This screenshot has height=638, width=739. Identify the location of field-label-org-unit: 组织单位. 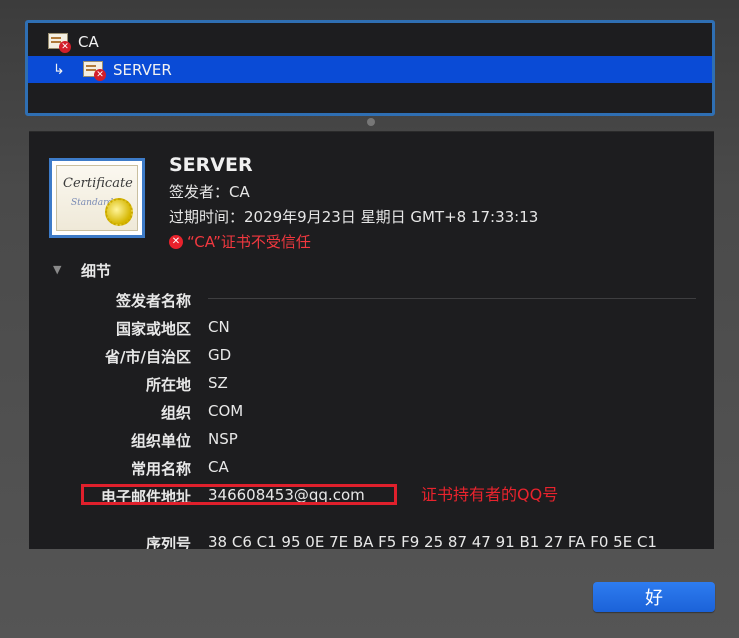
(160, 441).